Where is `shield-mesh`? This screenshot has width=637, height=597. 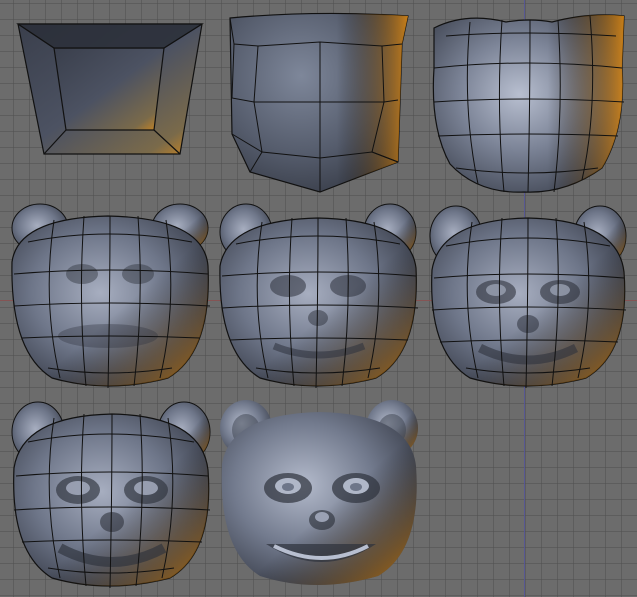 shield-mesh is located at coordinates (319, 102).